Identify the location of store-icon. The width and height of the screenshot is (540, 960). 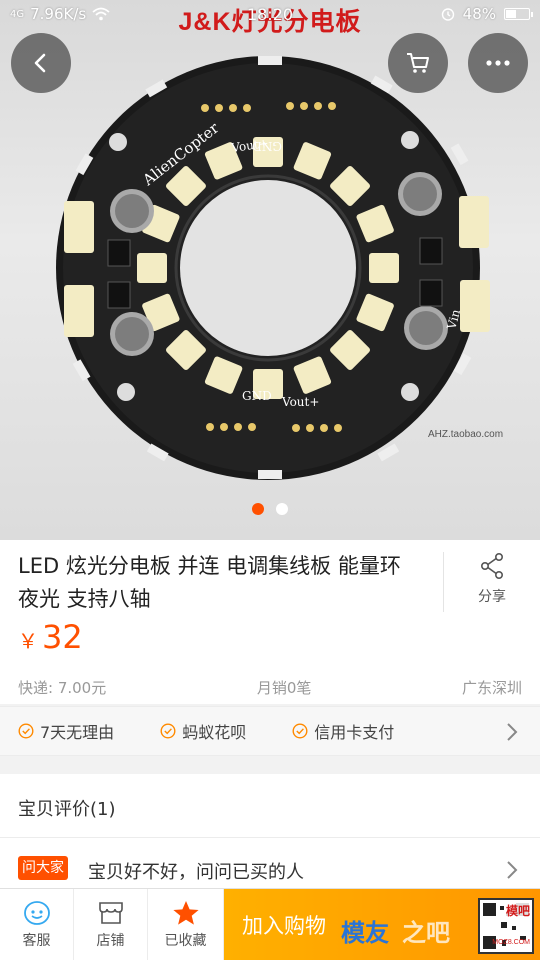
(110, 913).